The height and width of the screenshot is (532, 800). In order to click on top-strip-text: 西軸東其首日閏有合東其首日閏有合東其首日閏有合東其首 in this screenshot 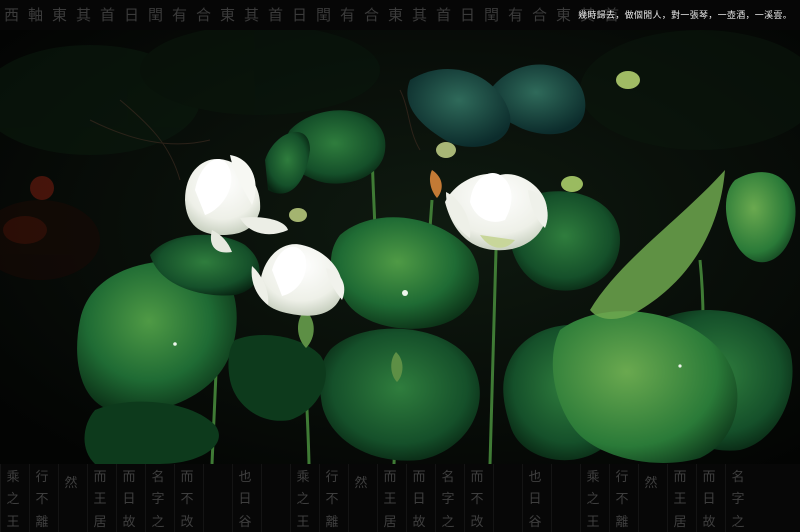, I will do `click(316, 15)`.